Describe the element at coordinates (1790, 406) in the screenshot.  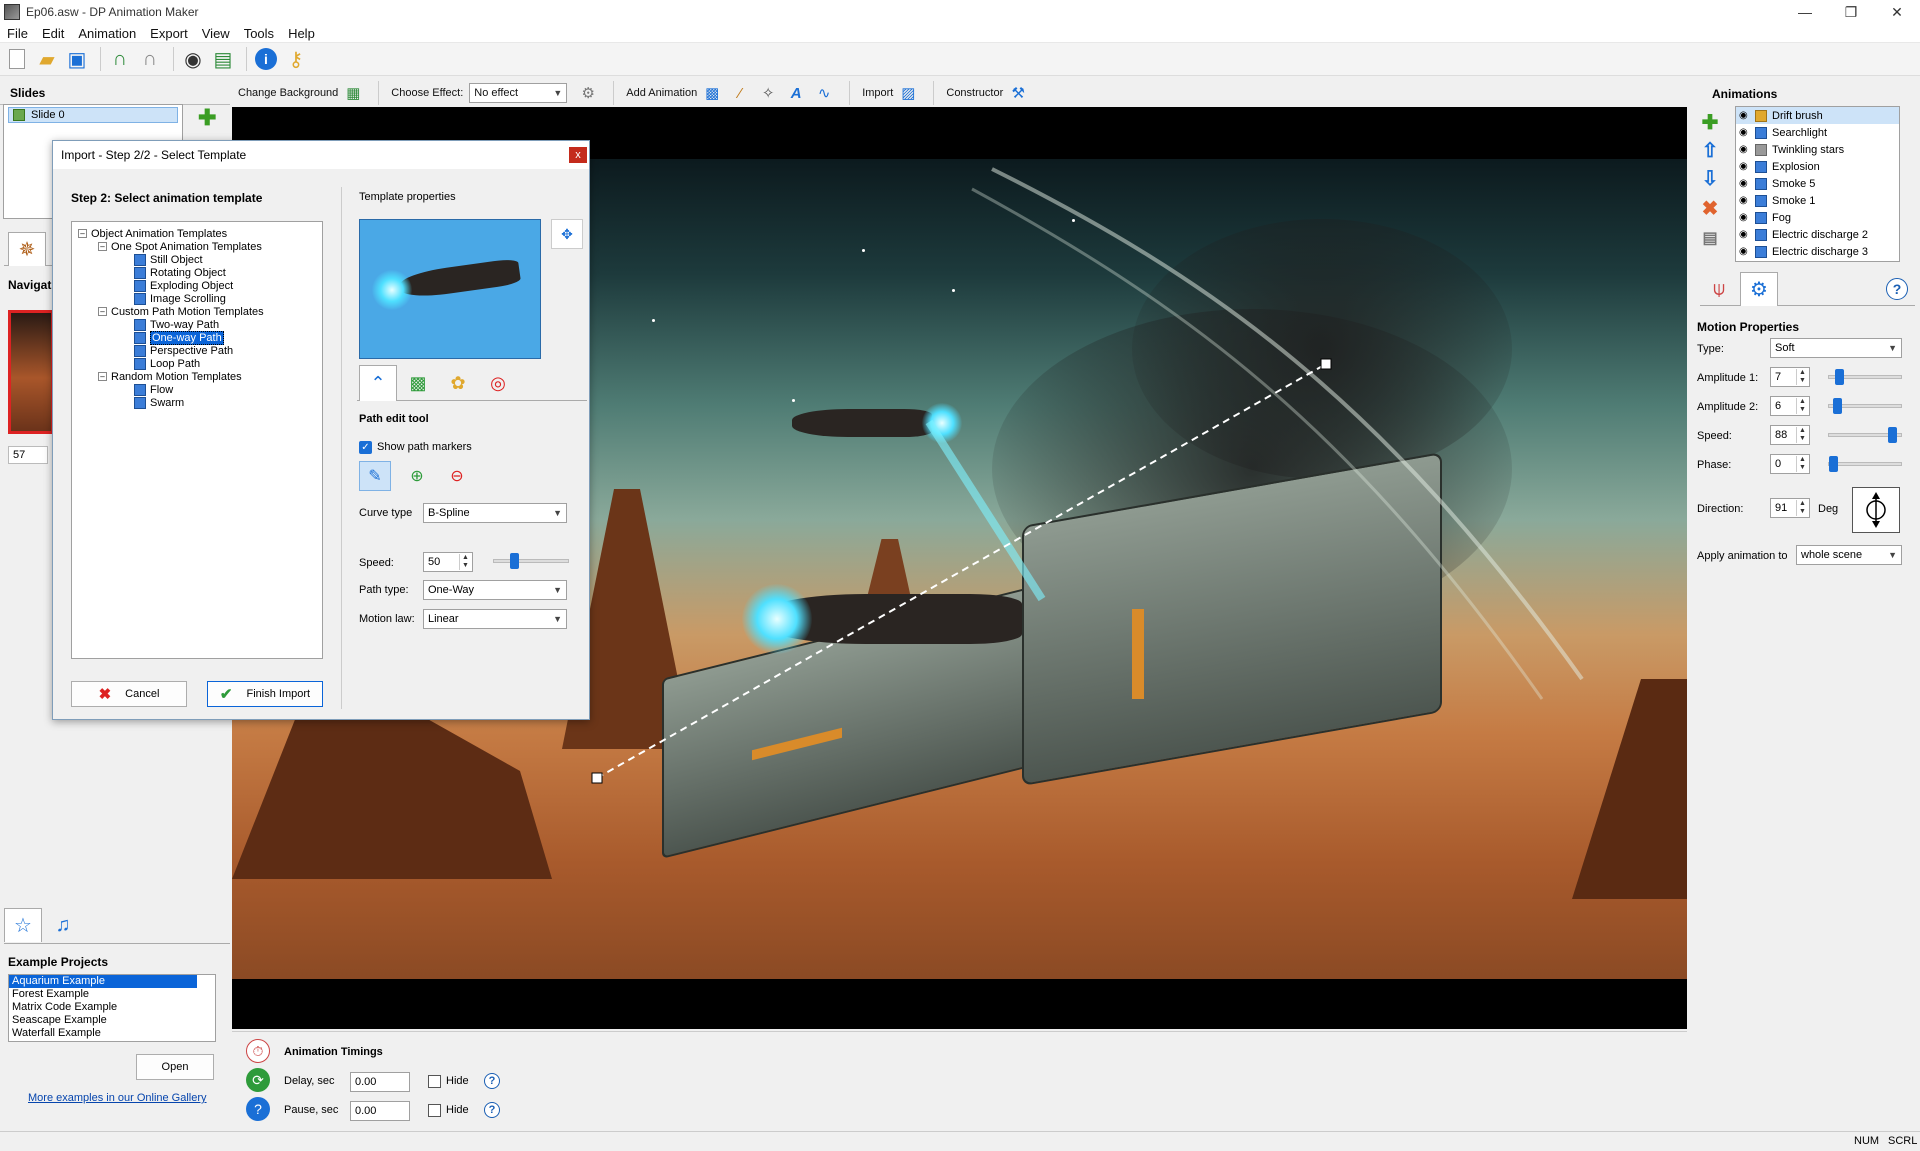
I see `amplitude2-spinner: 6 ▲ ▼` at that location.